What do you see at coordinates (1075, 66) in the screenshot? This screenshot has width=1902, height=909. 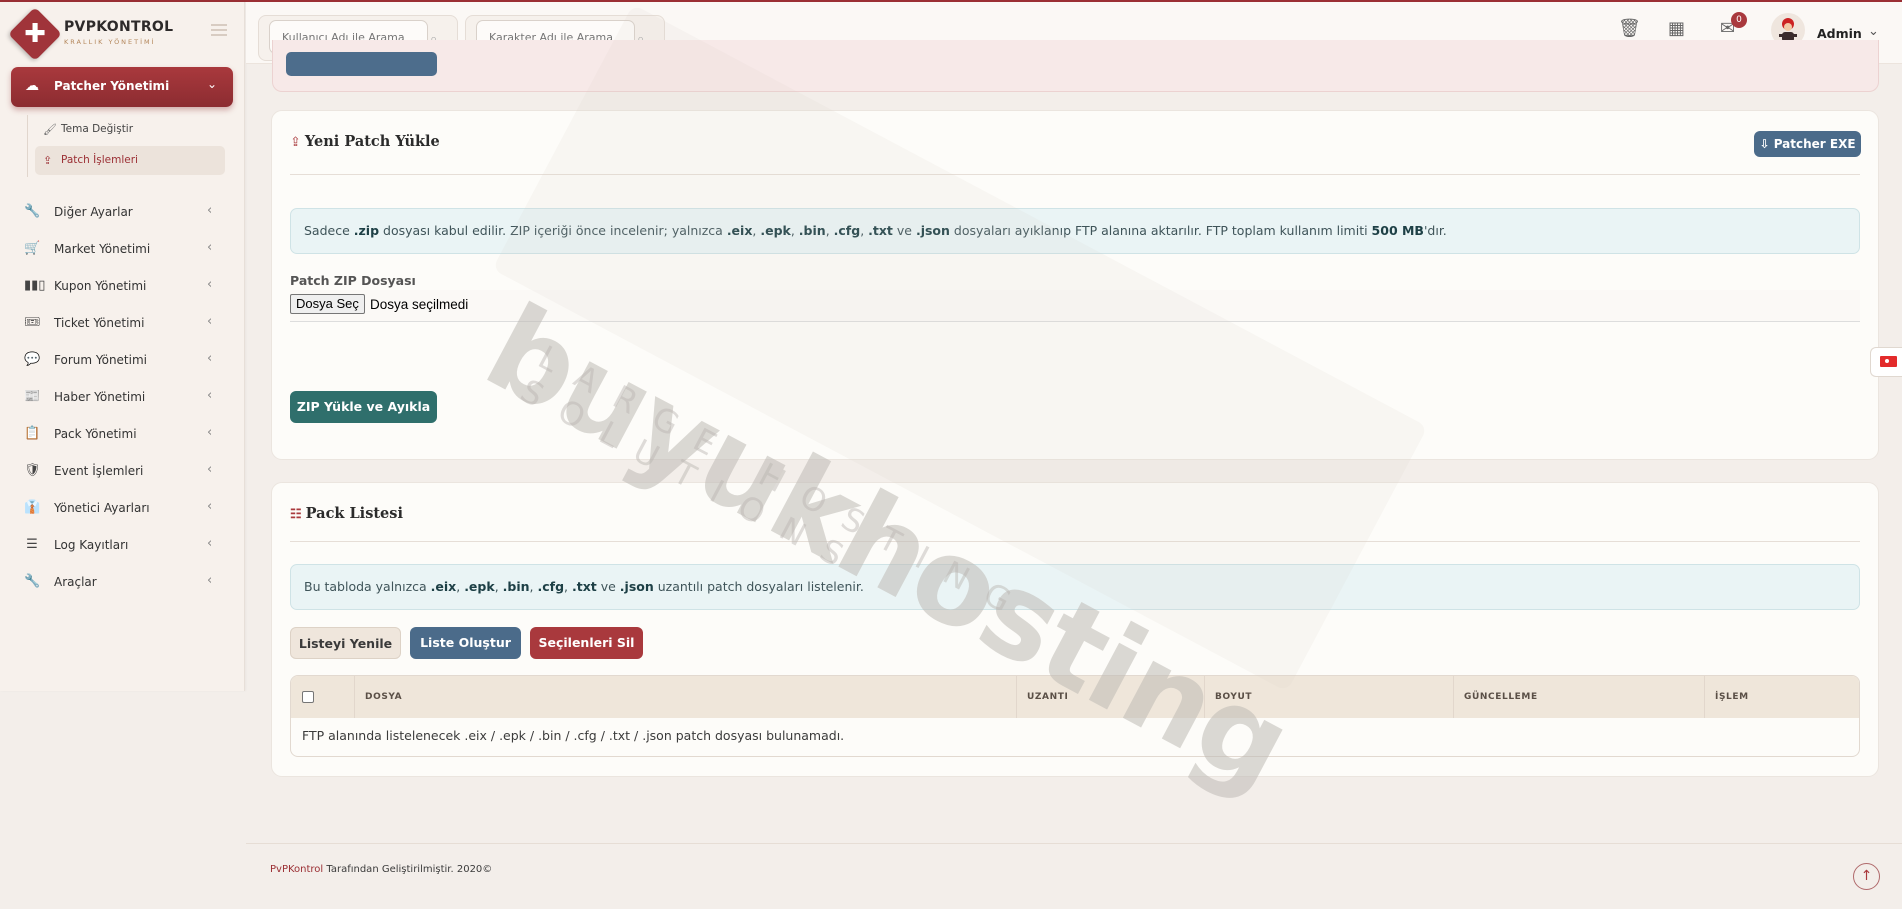 I see `alert-strip` at bounding box center [1075, 66].